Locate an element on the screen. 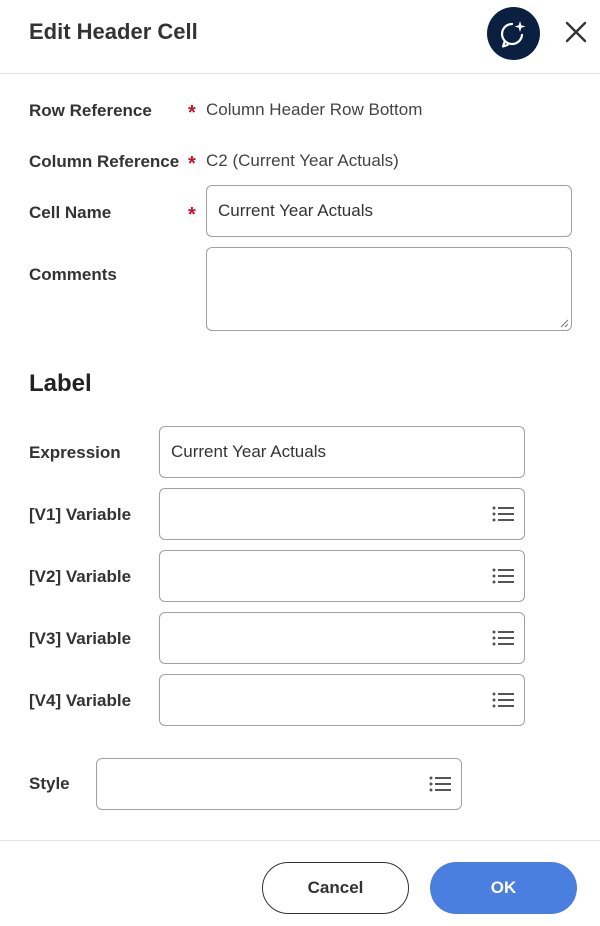  close-button is located at coordinates (576, 32).